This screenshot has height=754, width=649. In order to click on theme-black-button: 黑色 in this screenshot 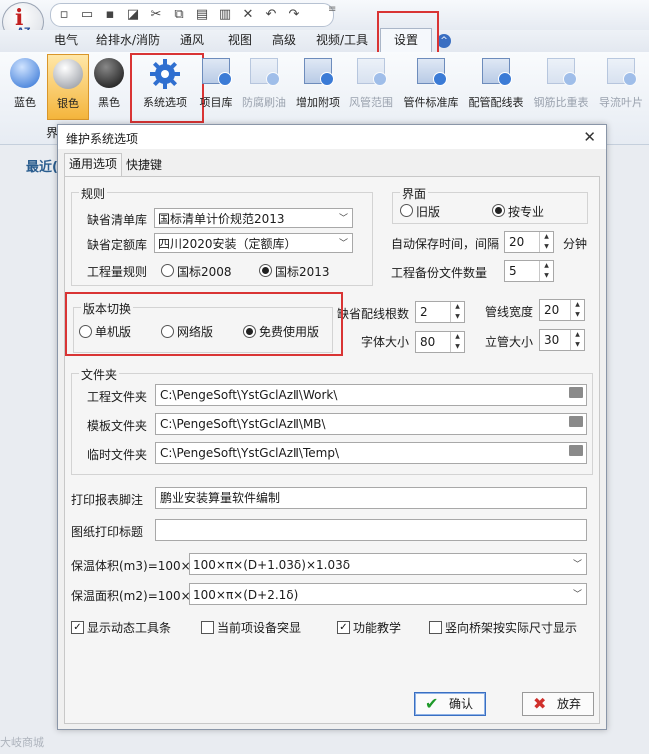, I will do `click(109, 86)`.